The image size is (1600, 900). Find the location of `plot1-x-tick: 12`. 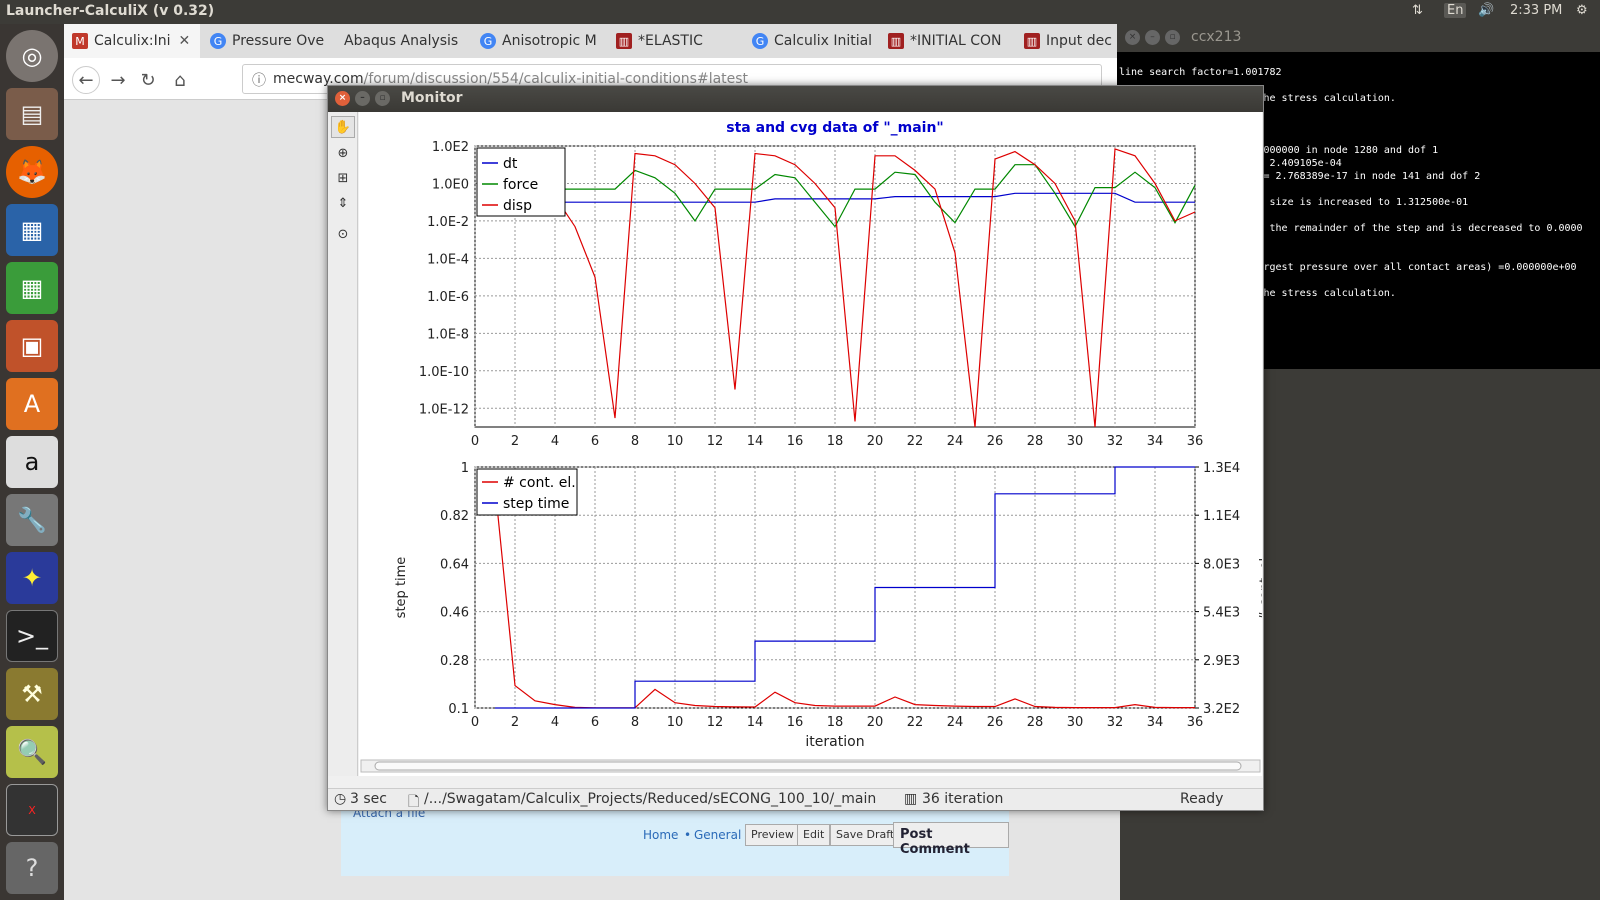

plot1-x-tick: 12 is located at coordinates (715, 441).